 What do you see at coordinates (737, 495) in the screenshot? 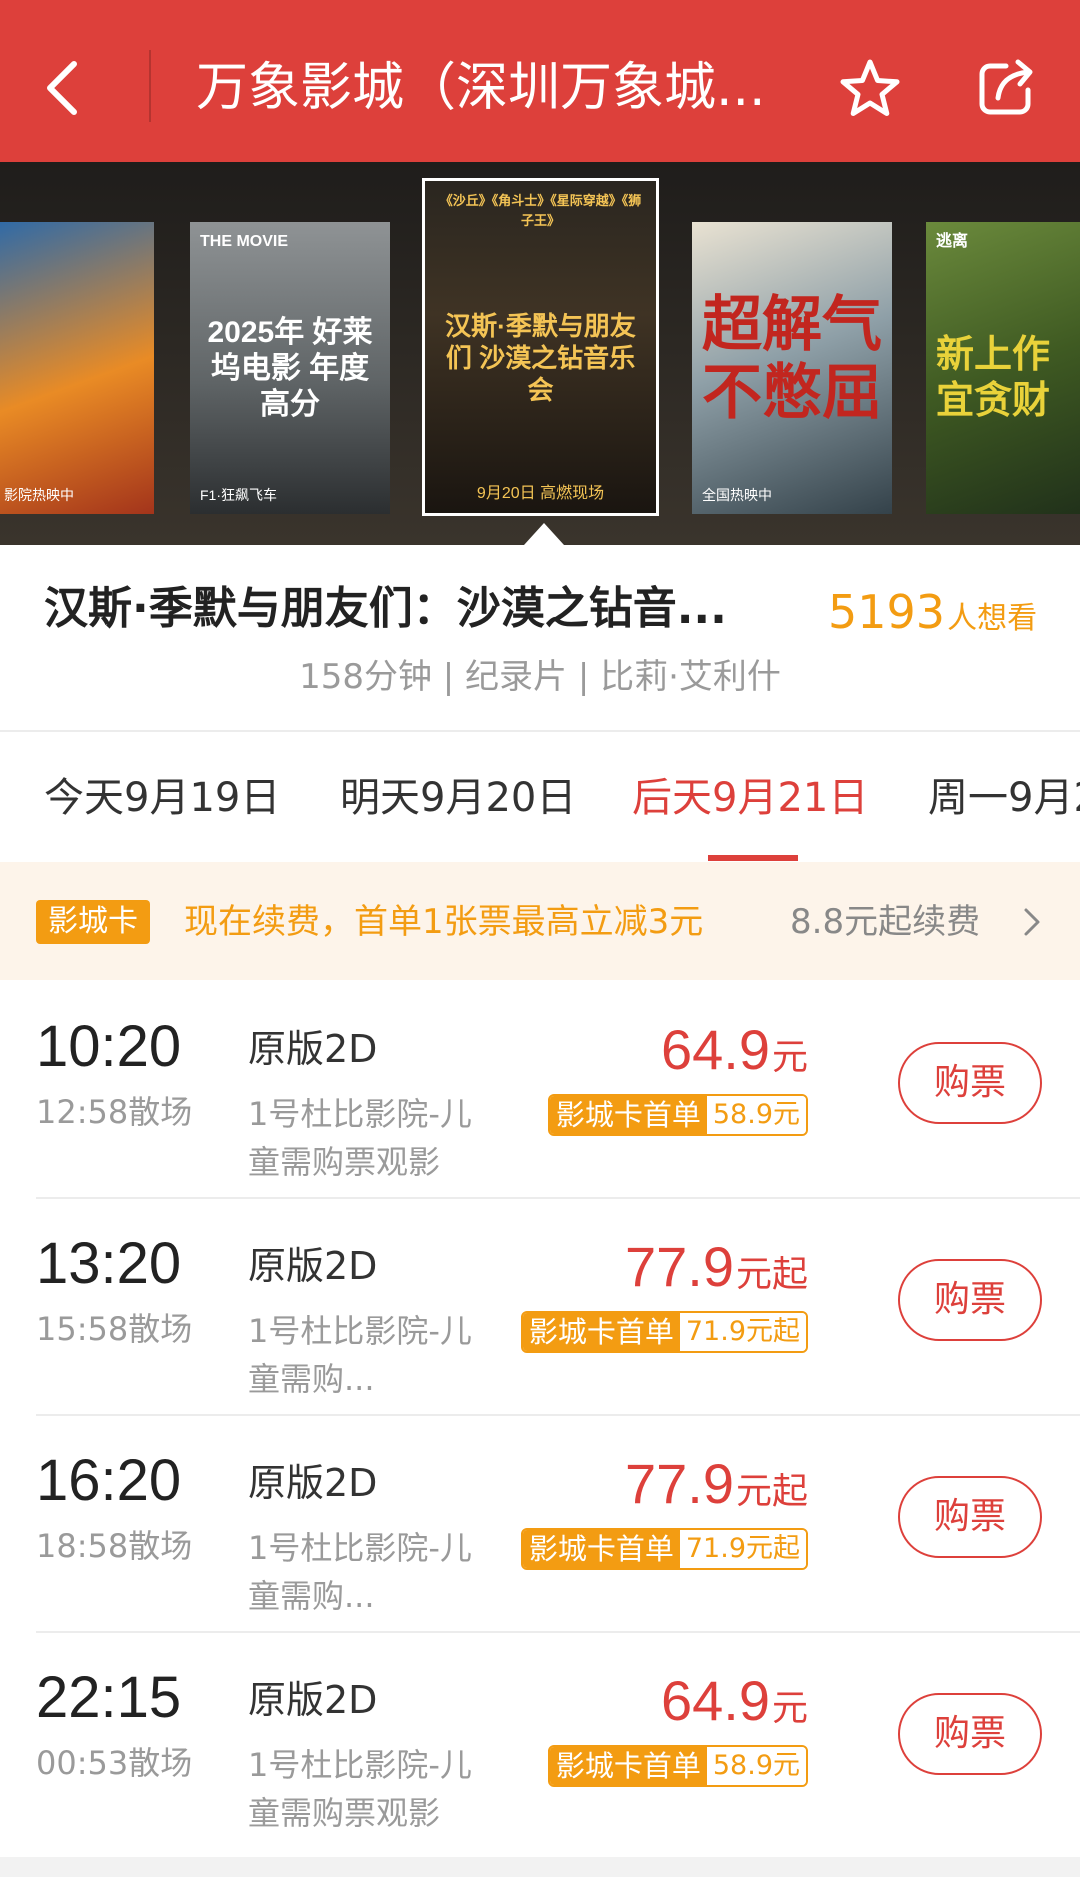
I see `poster-bottom-text: 全国热映中` at bounding box center [737, 495].